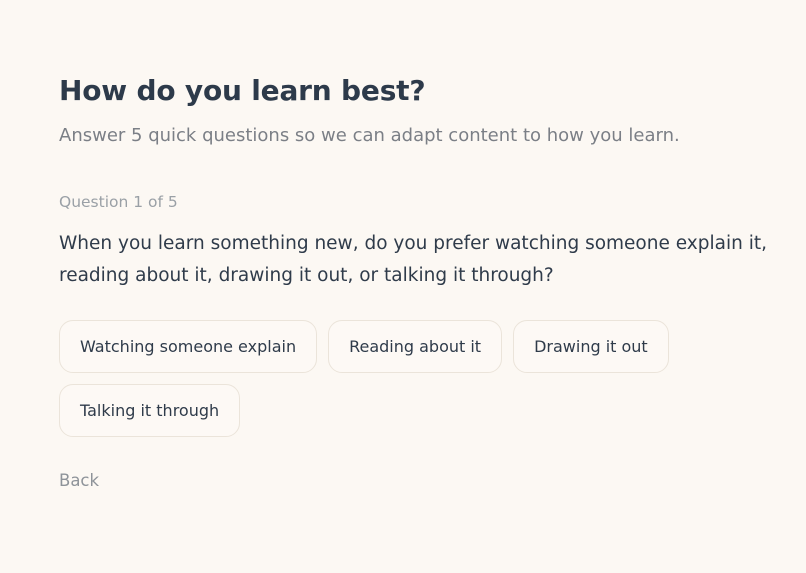  I want to click on question-progress: Question 1 of 5, so click(118, 202).